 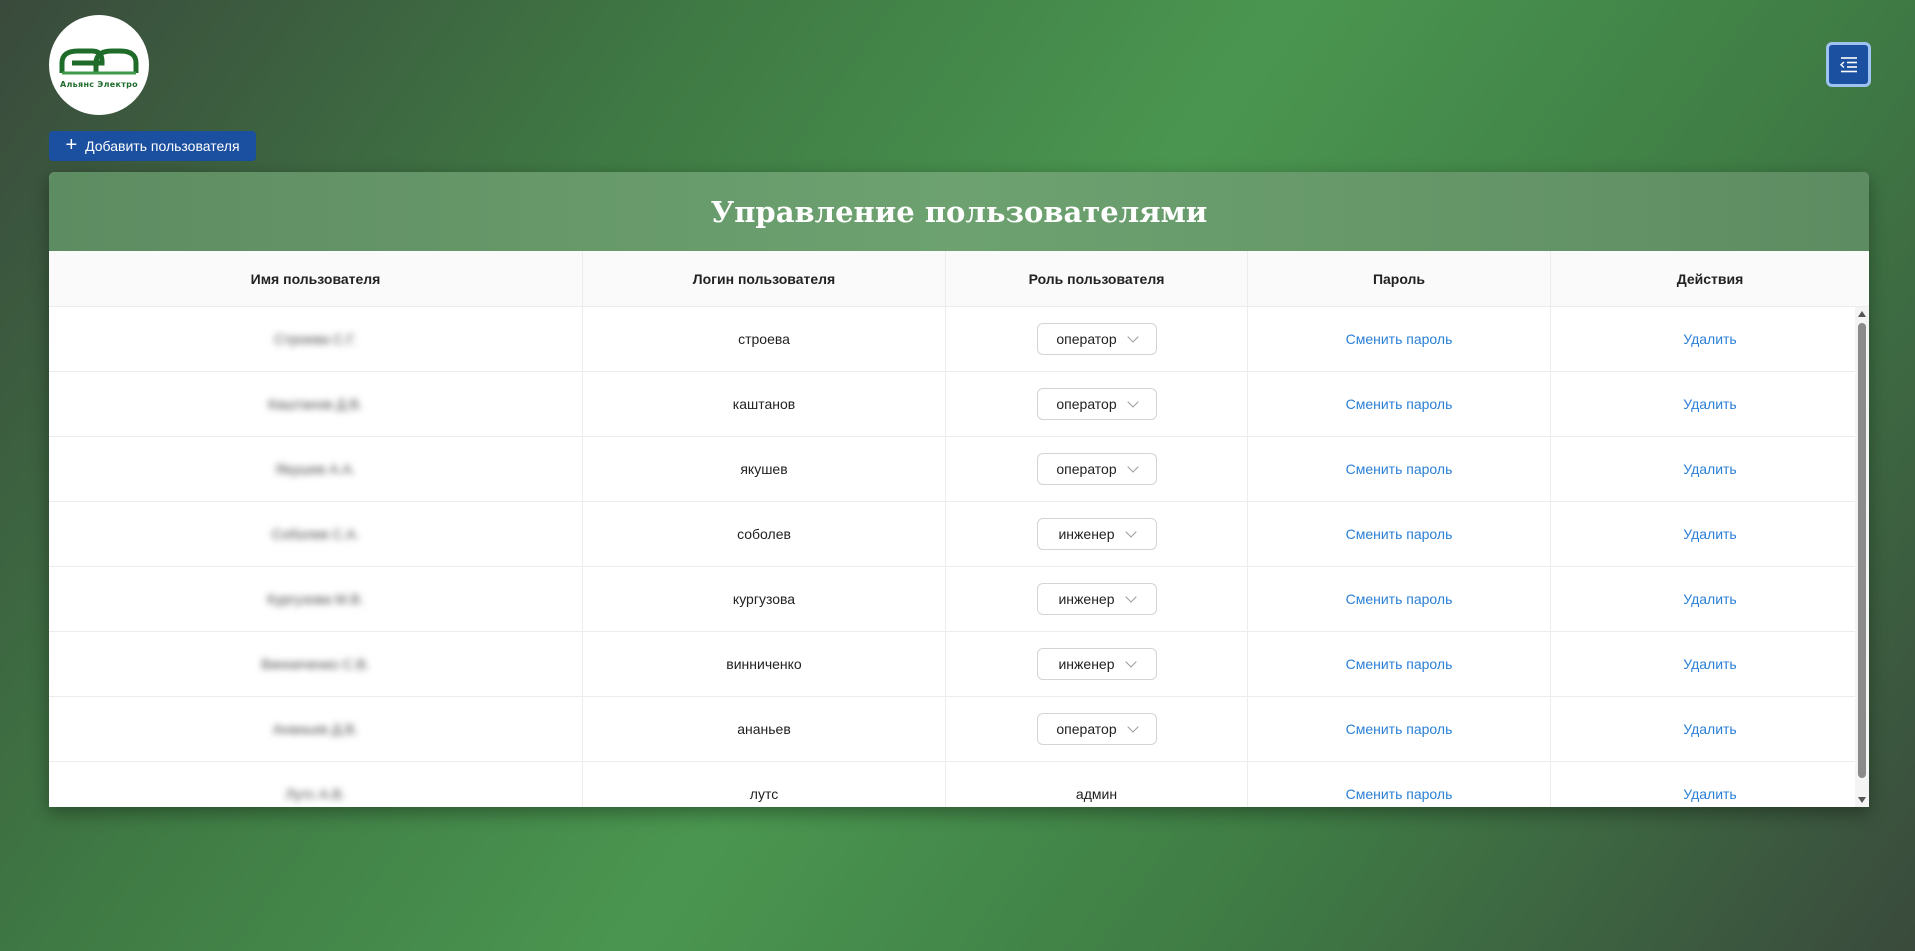 I want to click on cell-role: админ, so click(x=1097, y=784).